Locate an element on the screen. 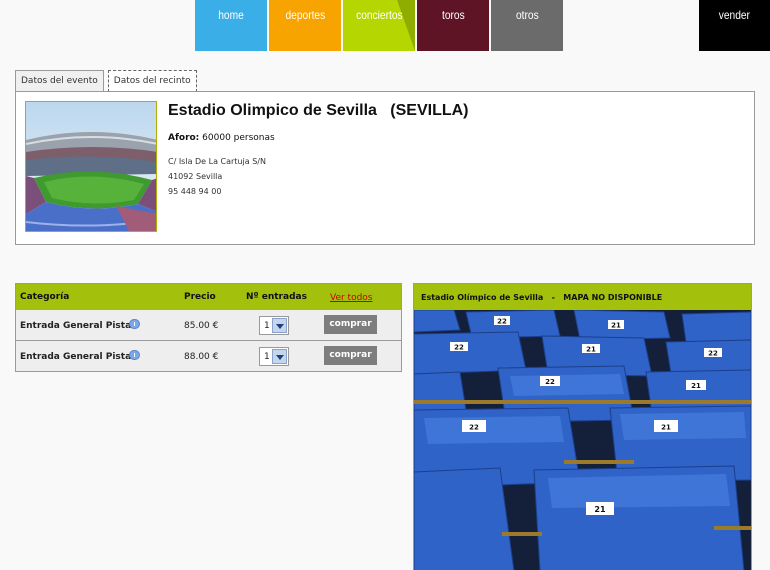 Image resolution: width=770 pixels, height=570 pixels. nav-home: home is located at coordinates (231, 25).